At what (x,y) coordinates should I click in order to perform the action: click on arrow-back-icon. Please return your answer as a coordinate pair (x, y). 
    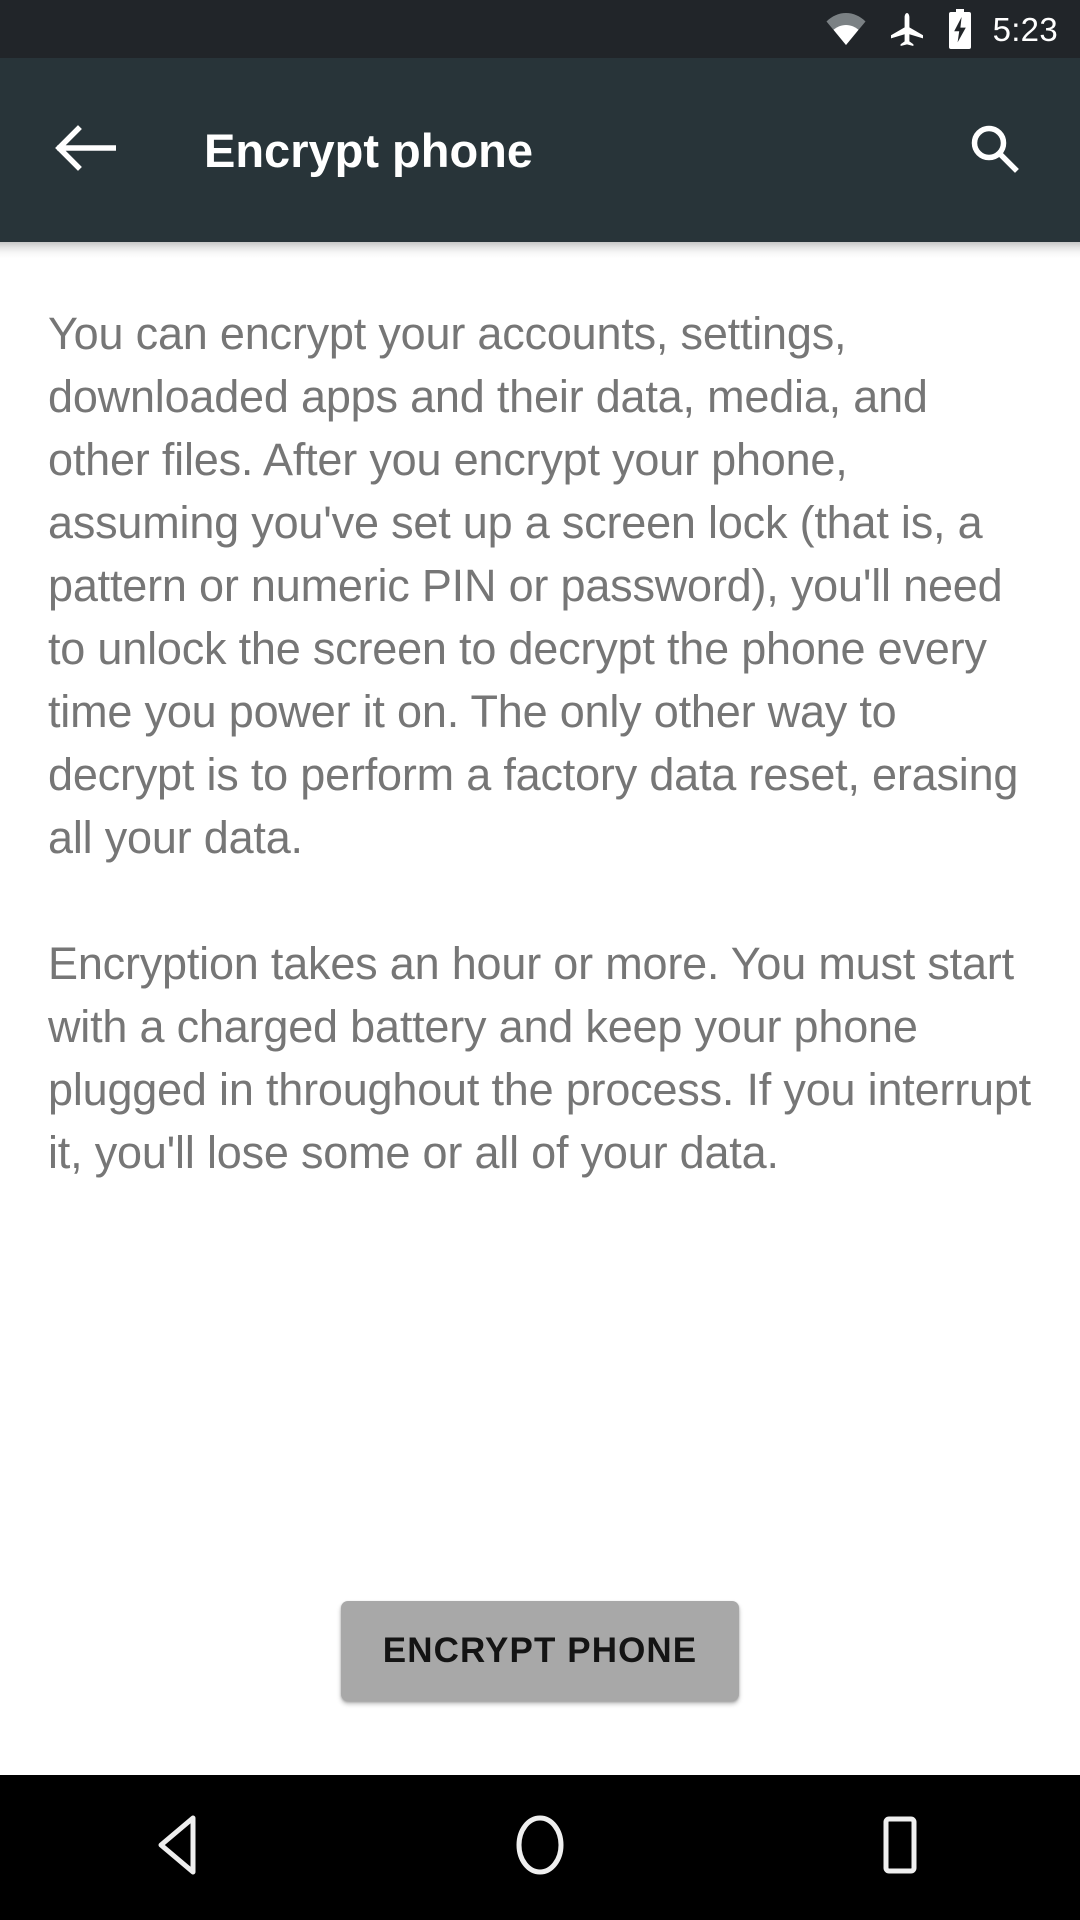
    Looking at the image, I should click on (85, 150).